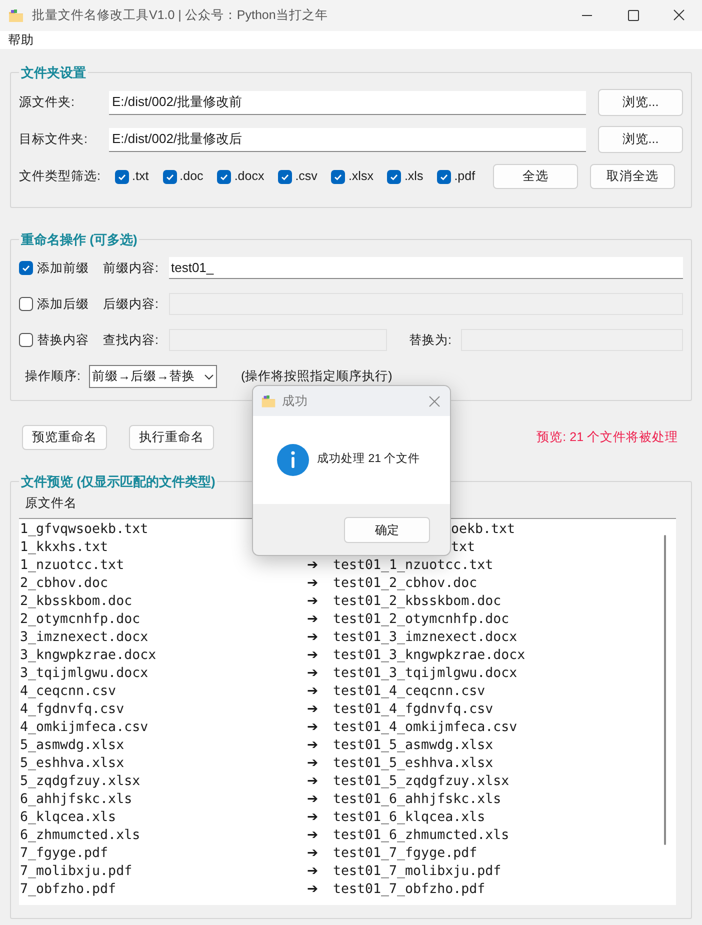 The width and height of the screenshot is (702, 925). Describe the element at coordinates (72, 763) in the screenshot. I see `original-filename: 5_eshhva.xlsx` at that location.